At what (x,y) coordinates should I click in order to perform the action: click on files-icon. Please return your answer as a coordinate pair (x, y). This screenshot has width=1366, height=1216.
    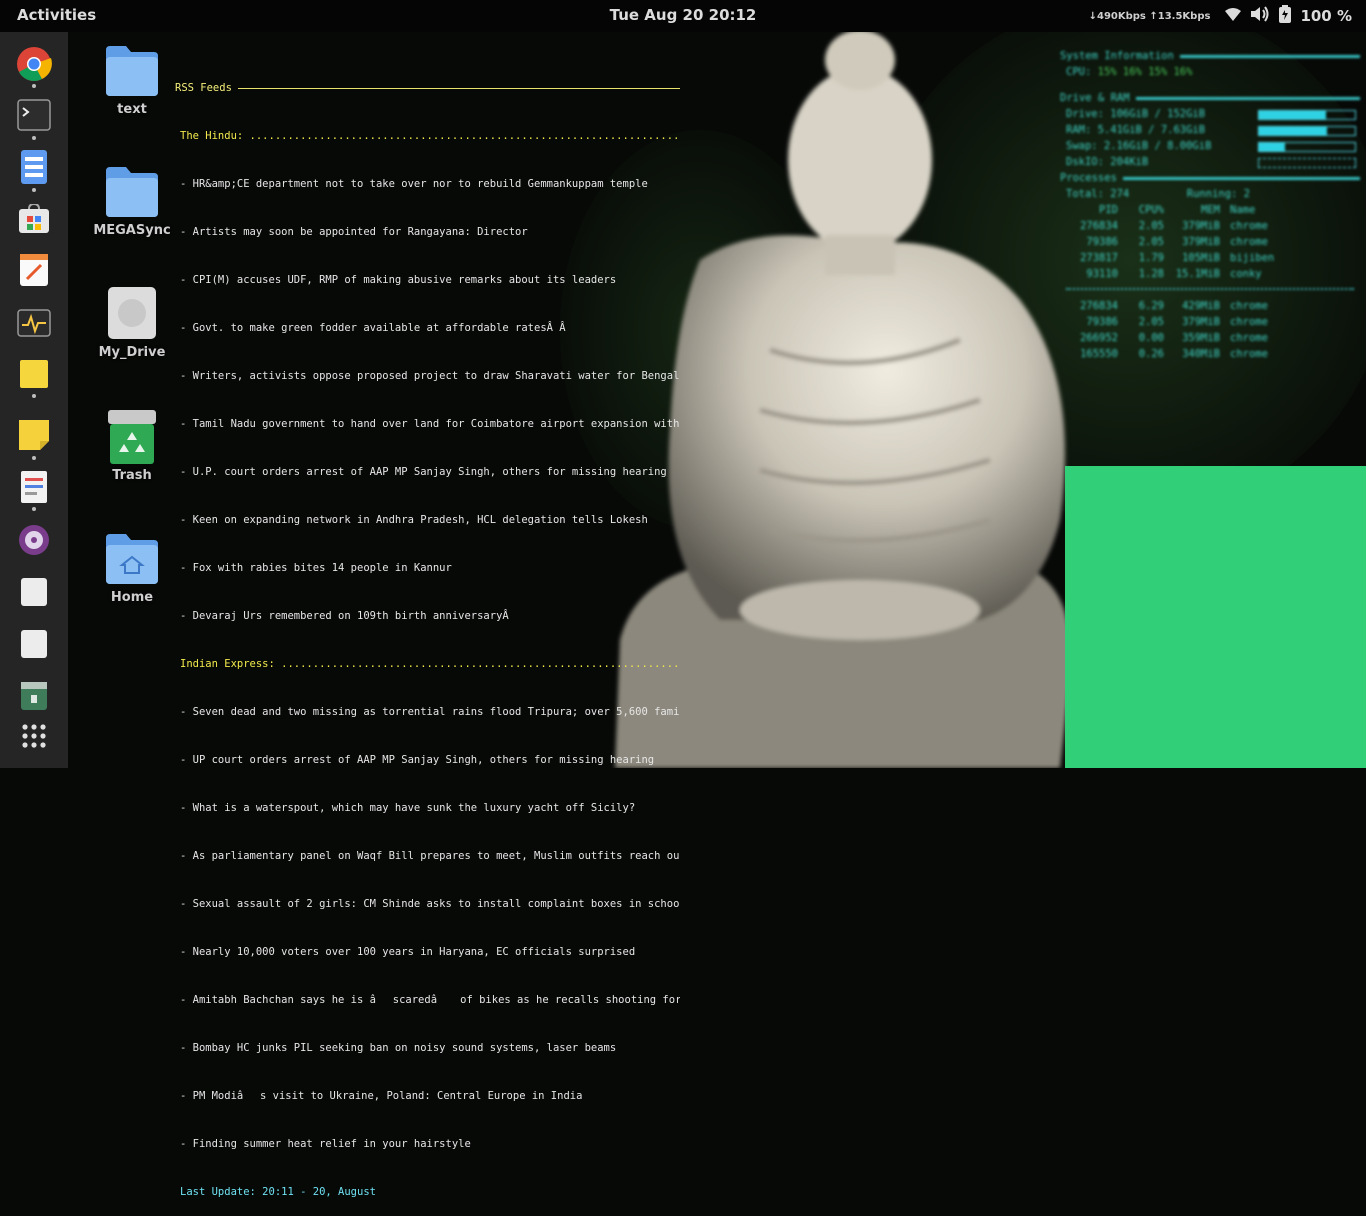
    Looking at the image, I should click on (34, 167).